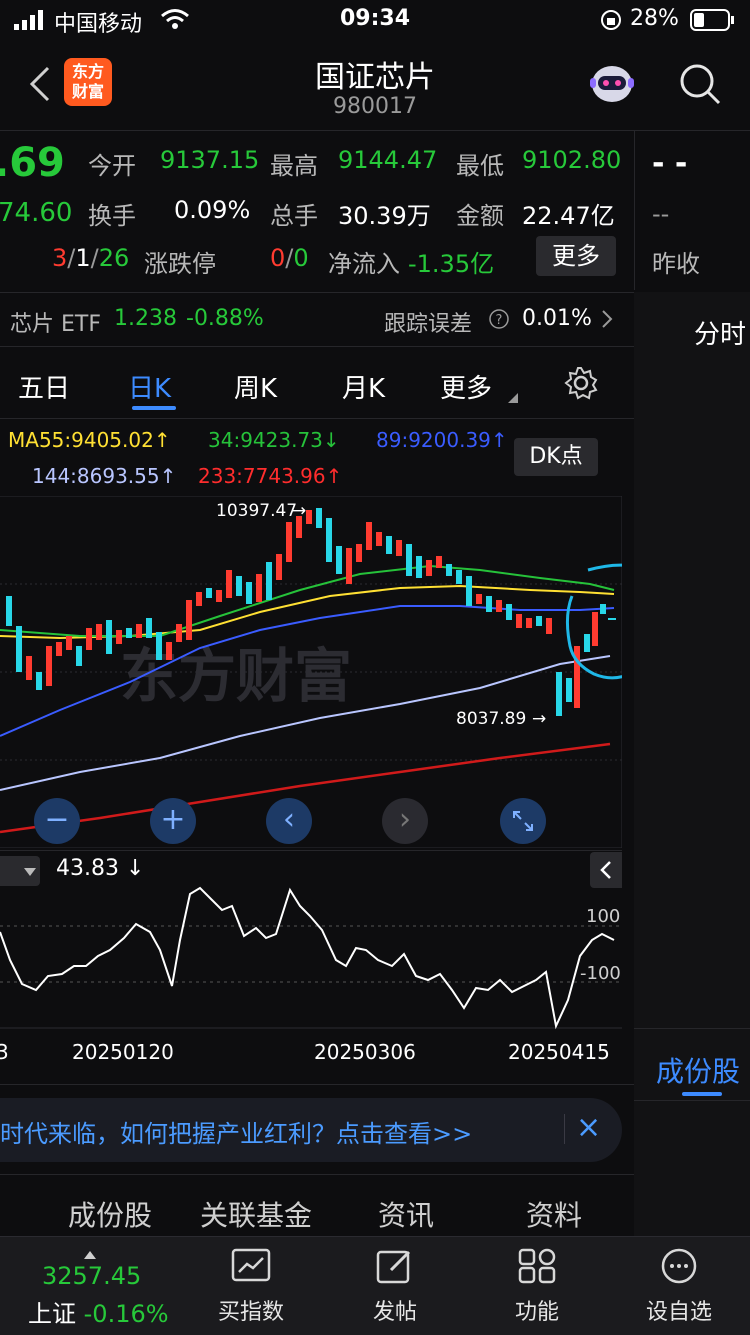 Image resolution: width=750 pixels, height=1335 pixels. Describe the element at coordinates (83, 258) in the screenshot. I see `flat-count: 1` at that location.